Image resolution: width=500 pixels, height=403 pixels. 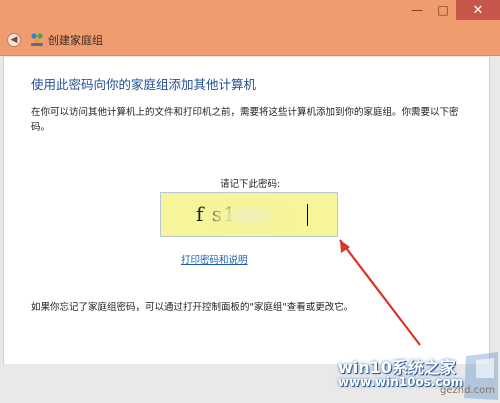 I want to click on window-title: 创建家庭组, so click(x=75, y=40).